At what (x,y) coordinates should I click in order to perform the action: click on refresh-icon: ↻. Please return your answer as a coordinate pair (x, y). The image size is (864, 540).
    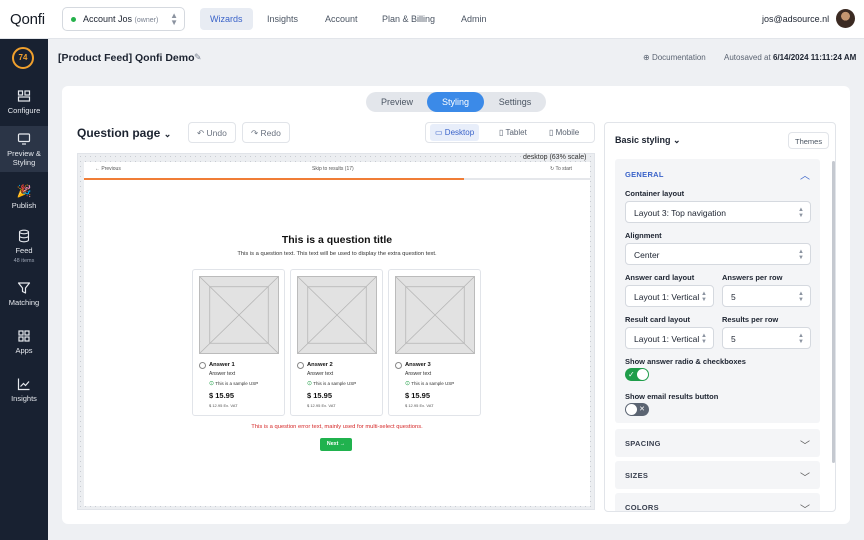
    Looking at the image, I should click on (552, 169).